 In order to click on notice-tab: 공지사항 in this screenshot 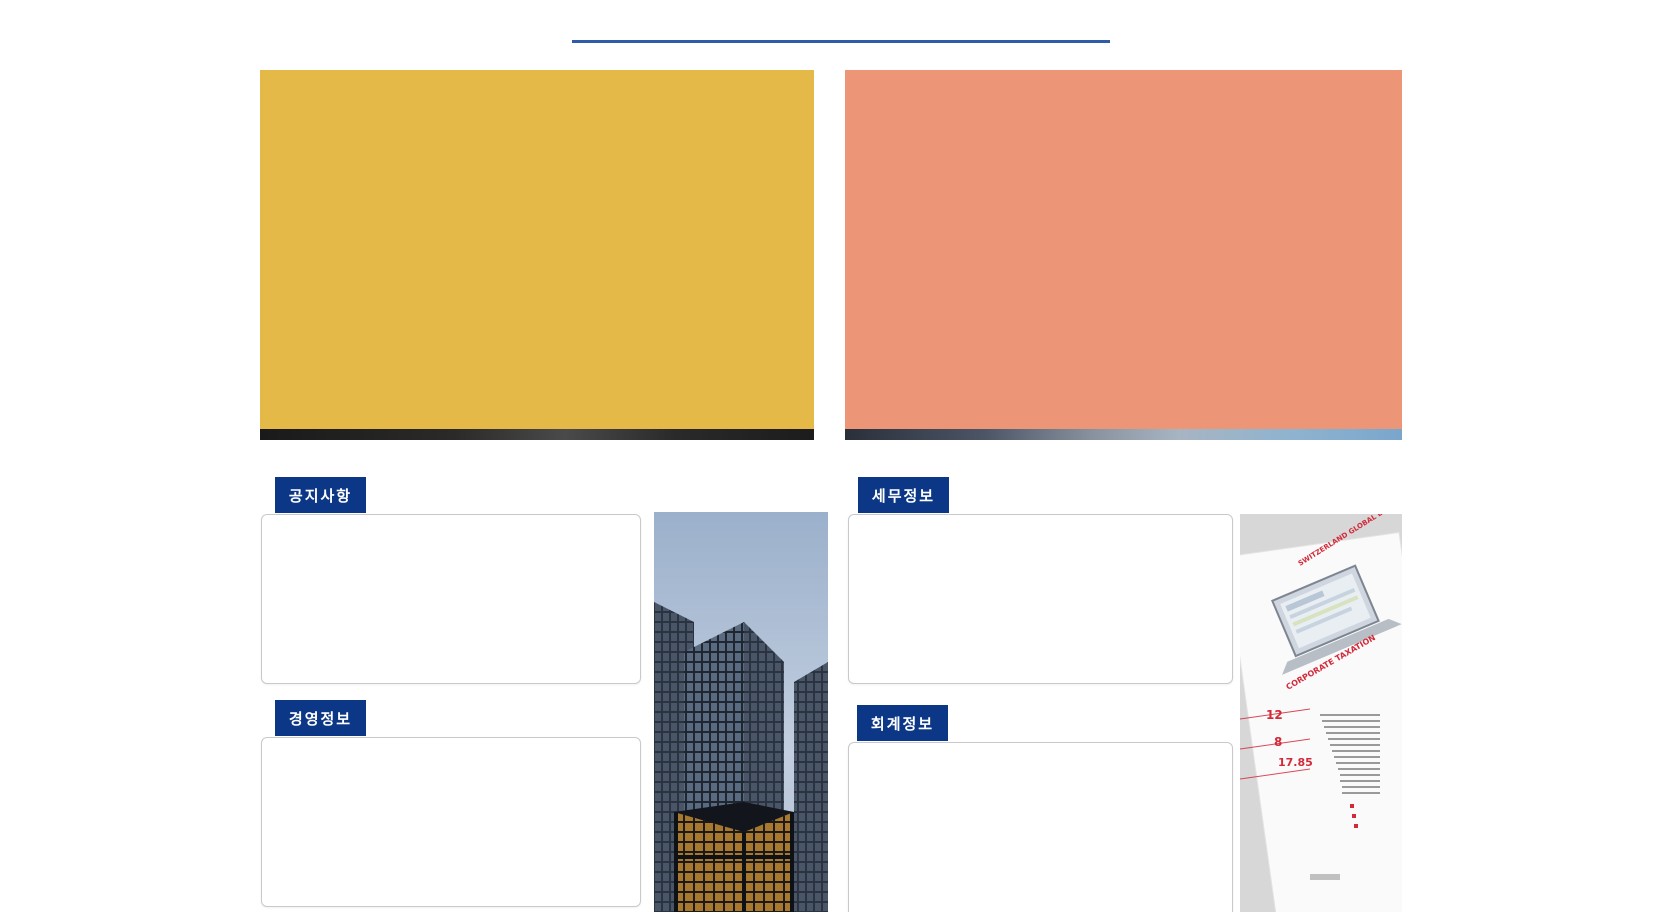, I will do `click(320, 495)`.